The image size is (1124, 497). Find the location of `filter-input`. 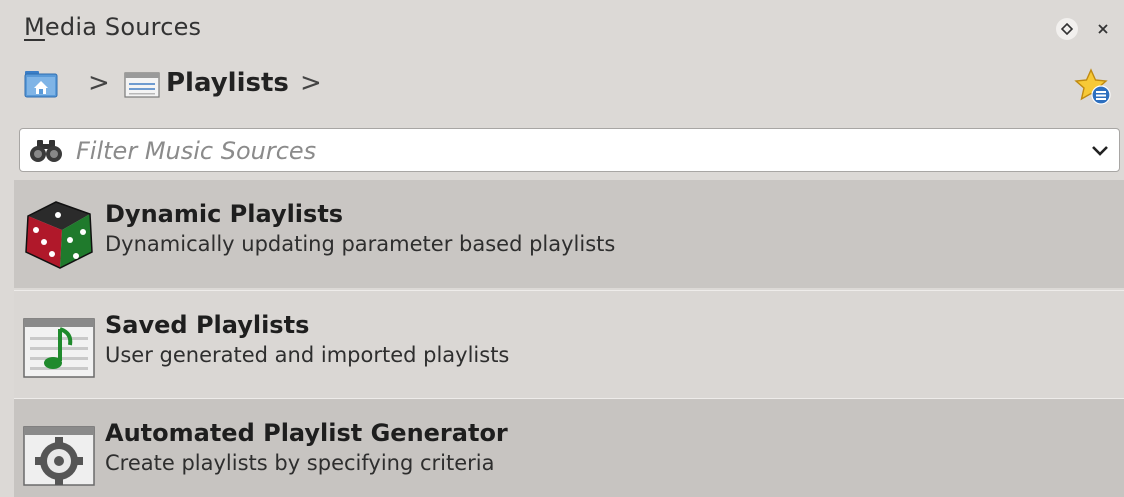

filter-input is located at coordinates (566, 151).